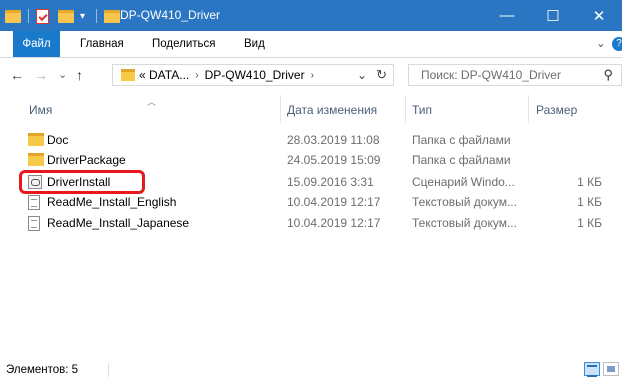 This screenshot has width=622, height=379. What do you see at coordinates (422, 110) in the screenshot?
I see `column-type: Тип` at bounding box center [422, 110].